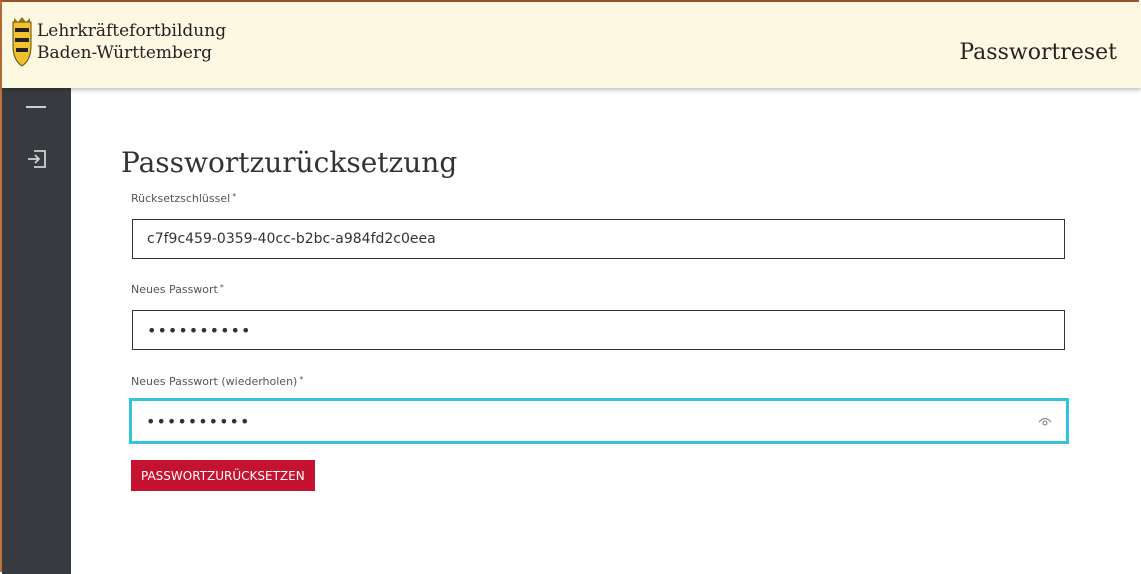 The image size is (1141, 574). I want to click on brand-line-1: Lehrkräftefortbildung, so click(132, 31).